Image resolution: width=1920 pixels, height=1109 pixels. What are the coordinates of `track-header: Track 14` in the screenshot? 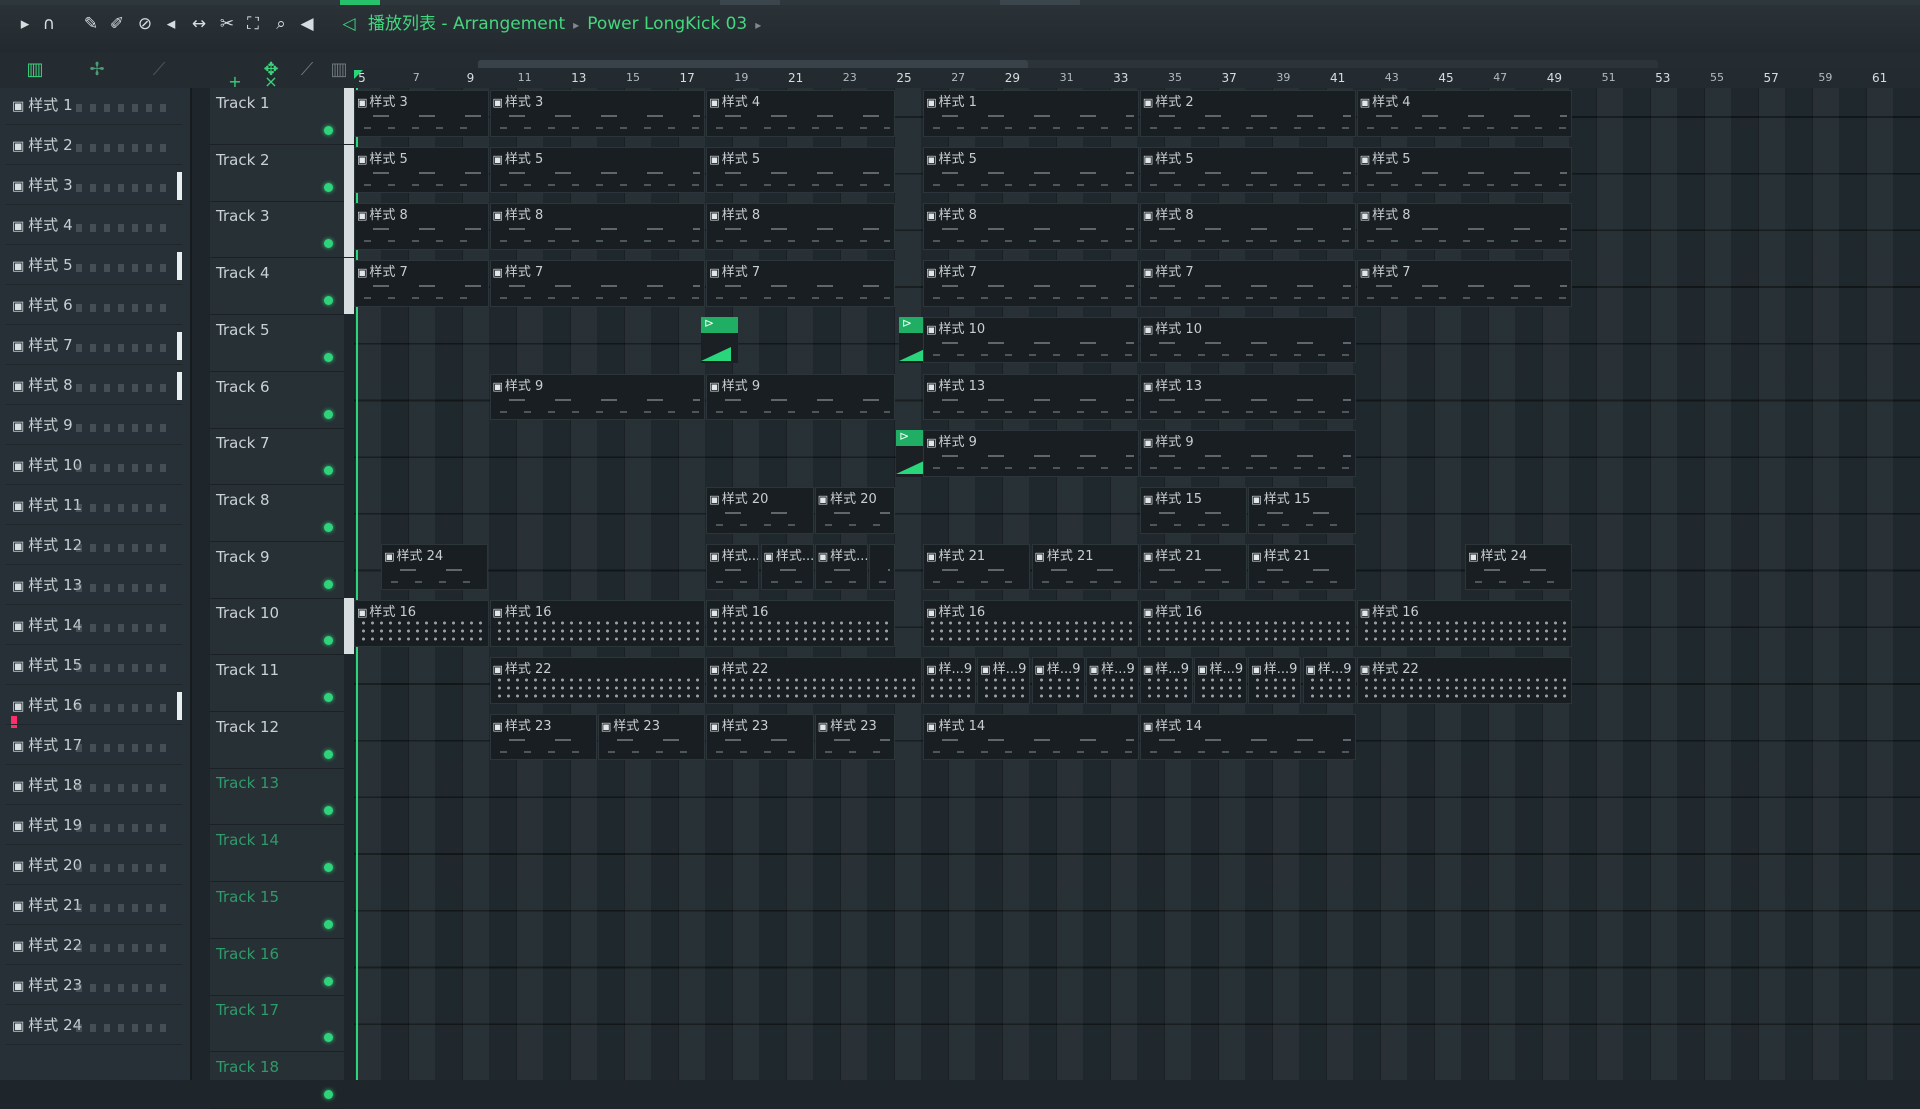 It's located at (277, 854).